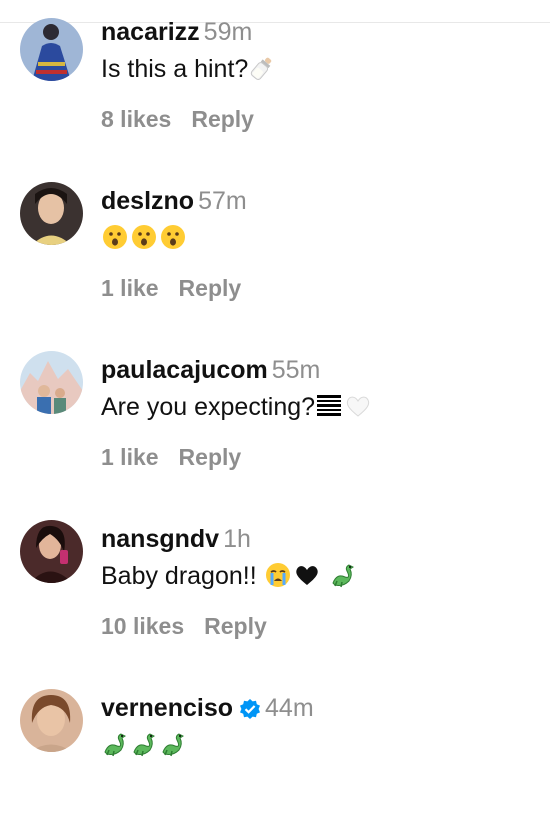 The width and height of the screenshot is (550, 826). What do you see at coordinates (278, 575) in the screenshot?
I see `crying-face-icon` at bounding box center [278, 575].